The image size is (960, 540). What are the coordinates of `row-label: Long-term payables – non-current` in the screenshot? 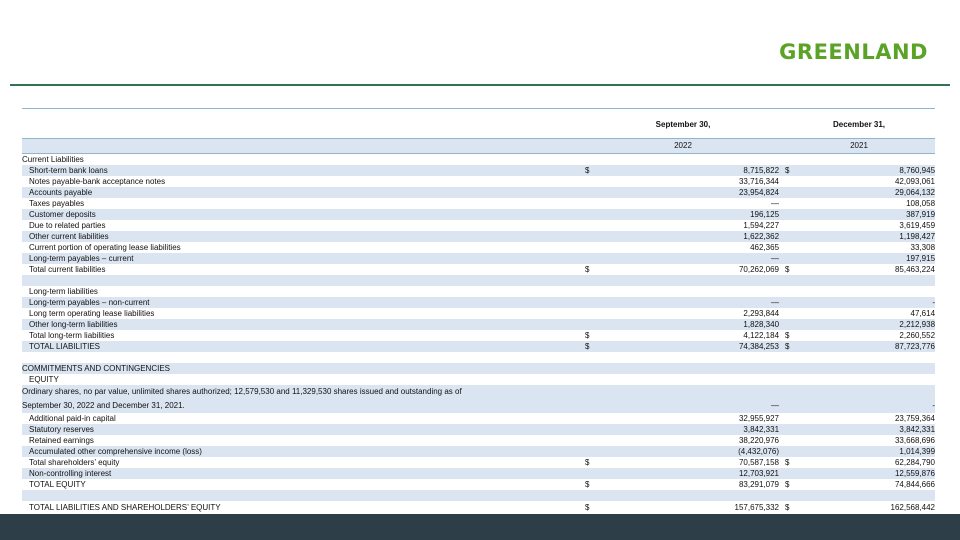 It's located at (302, 302).